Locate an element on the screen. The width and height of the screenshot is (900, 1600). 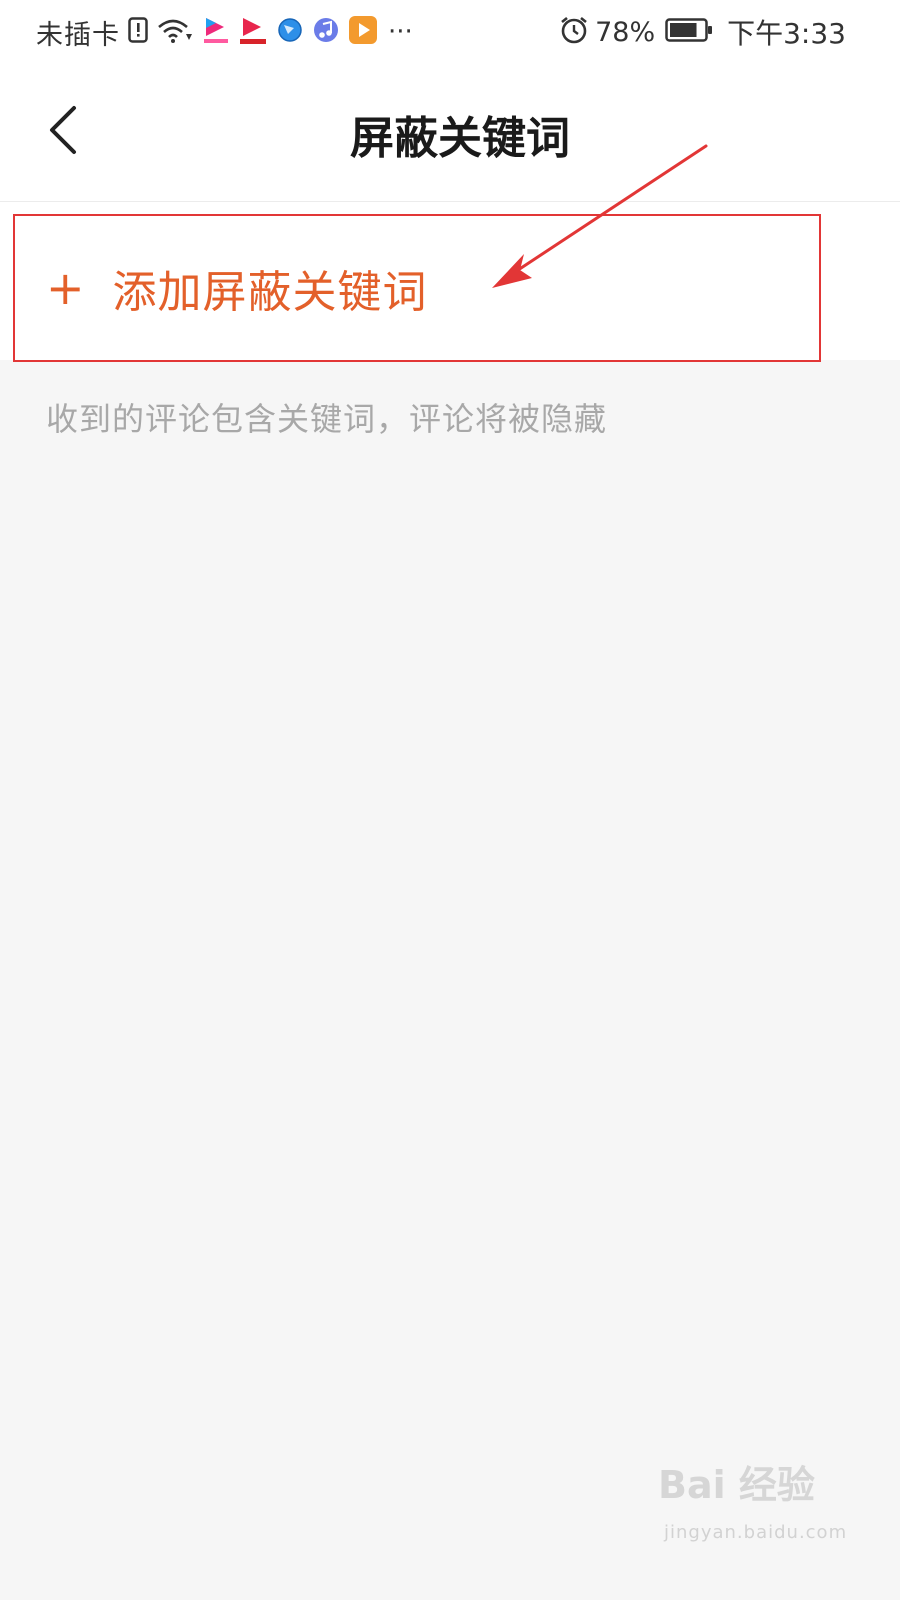
alarm-icon is located at coordinates (574, 32).